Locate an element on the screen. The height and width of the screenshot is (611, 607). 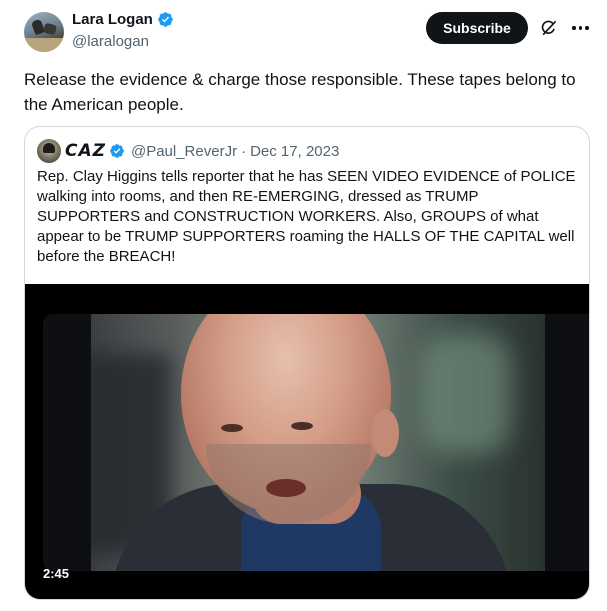
grok-icon is located at coordinates (549, 28).